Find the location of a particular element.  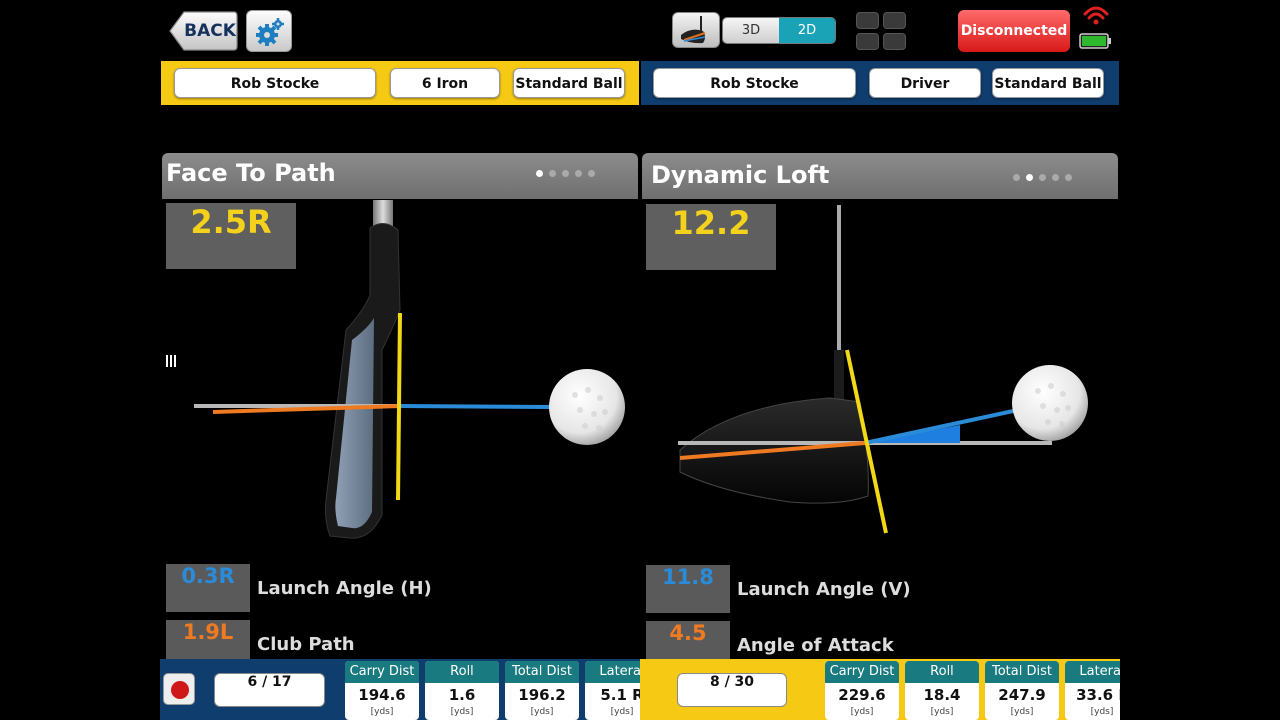

left-club-select: 6 Iron is located at coordinates (445, 83).